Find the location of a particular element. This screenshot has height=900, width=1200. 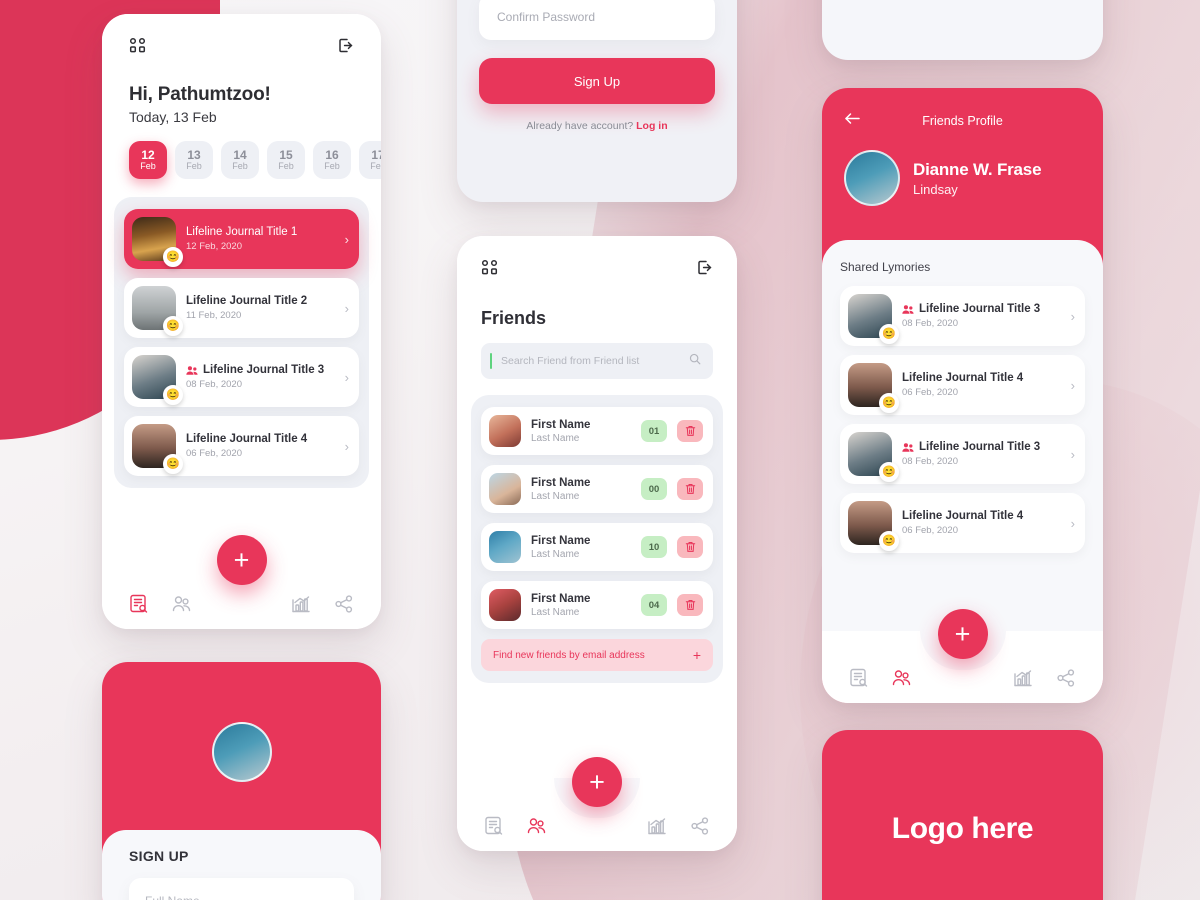

text-cursor is located at coordinates (491, 361).